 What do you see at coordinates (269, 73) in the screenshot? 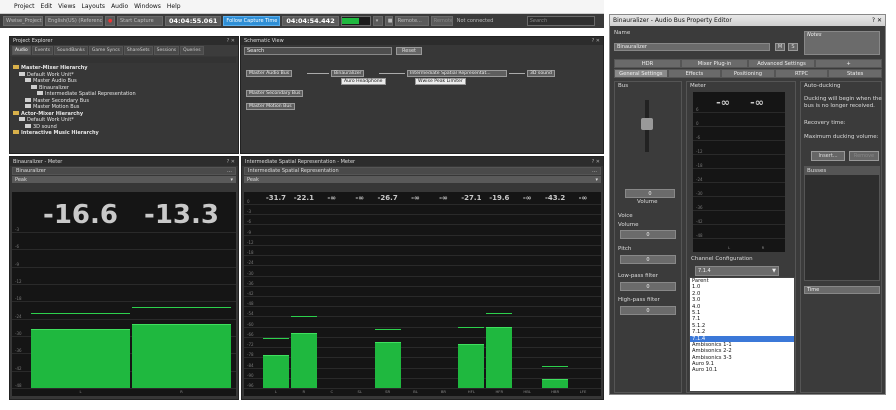
I see `schematic-node-master-audio-bus: Master Audio Bus` at bounding box center [269, 73].